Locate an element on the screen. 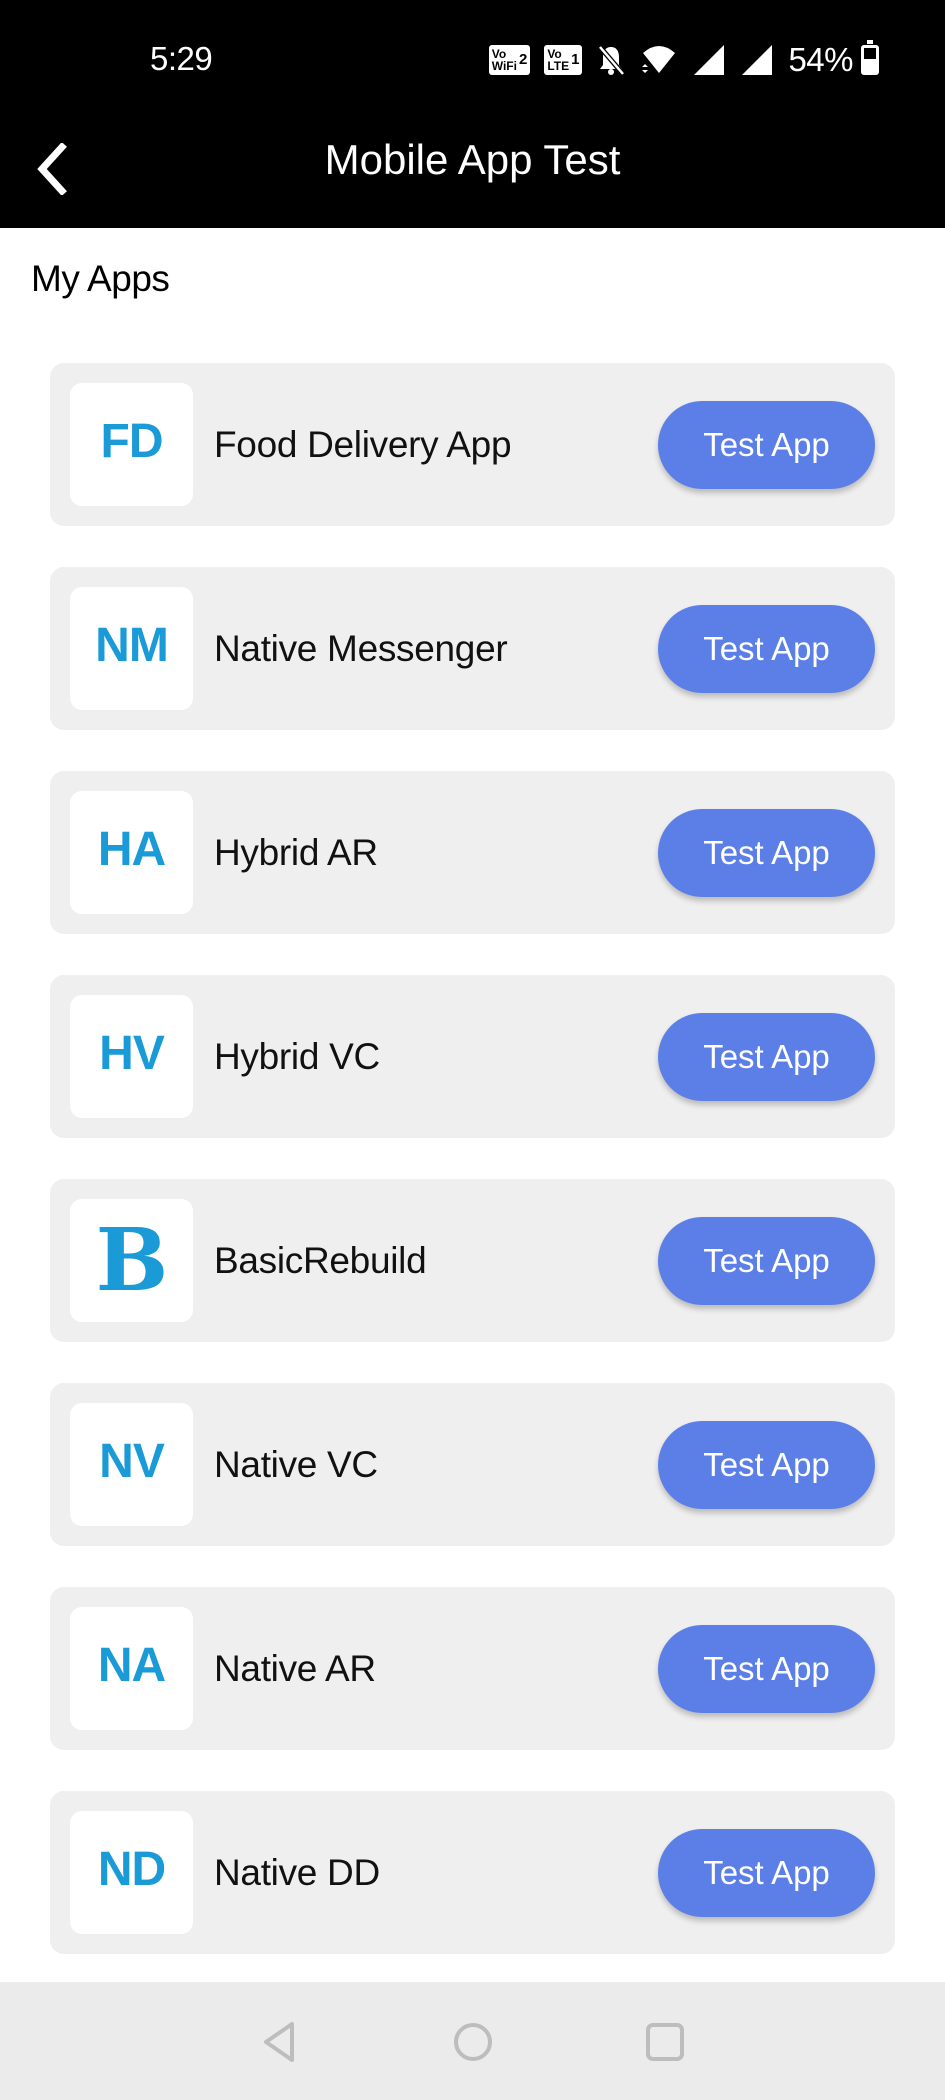  nav-home-button is located at coordinates (473, 2042).